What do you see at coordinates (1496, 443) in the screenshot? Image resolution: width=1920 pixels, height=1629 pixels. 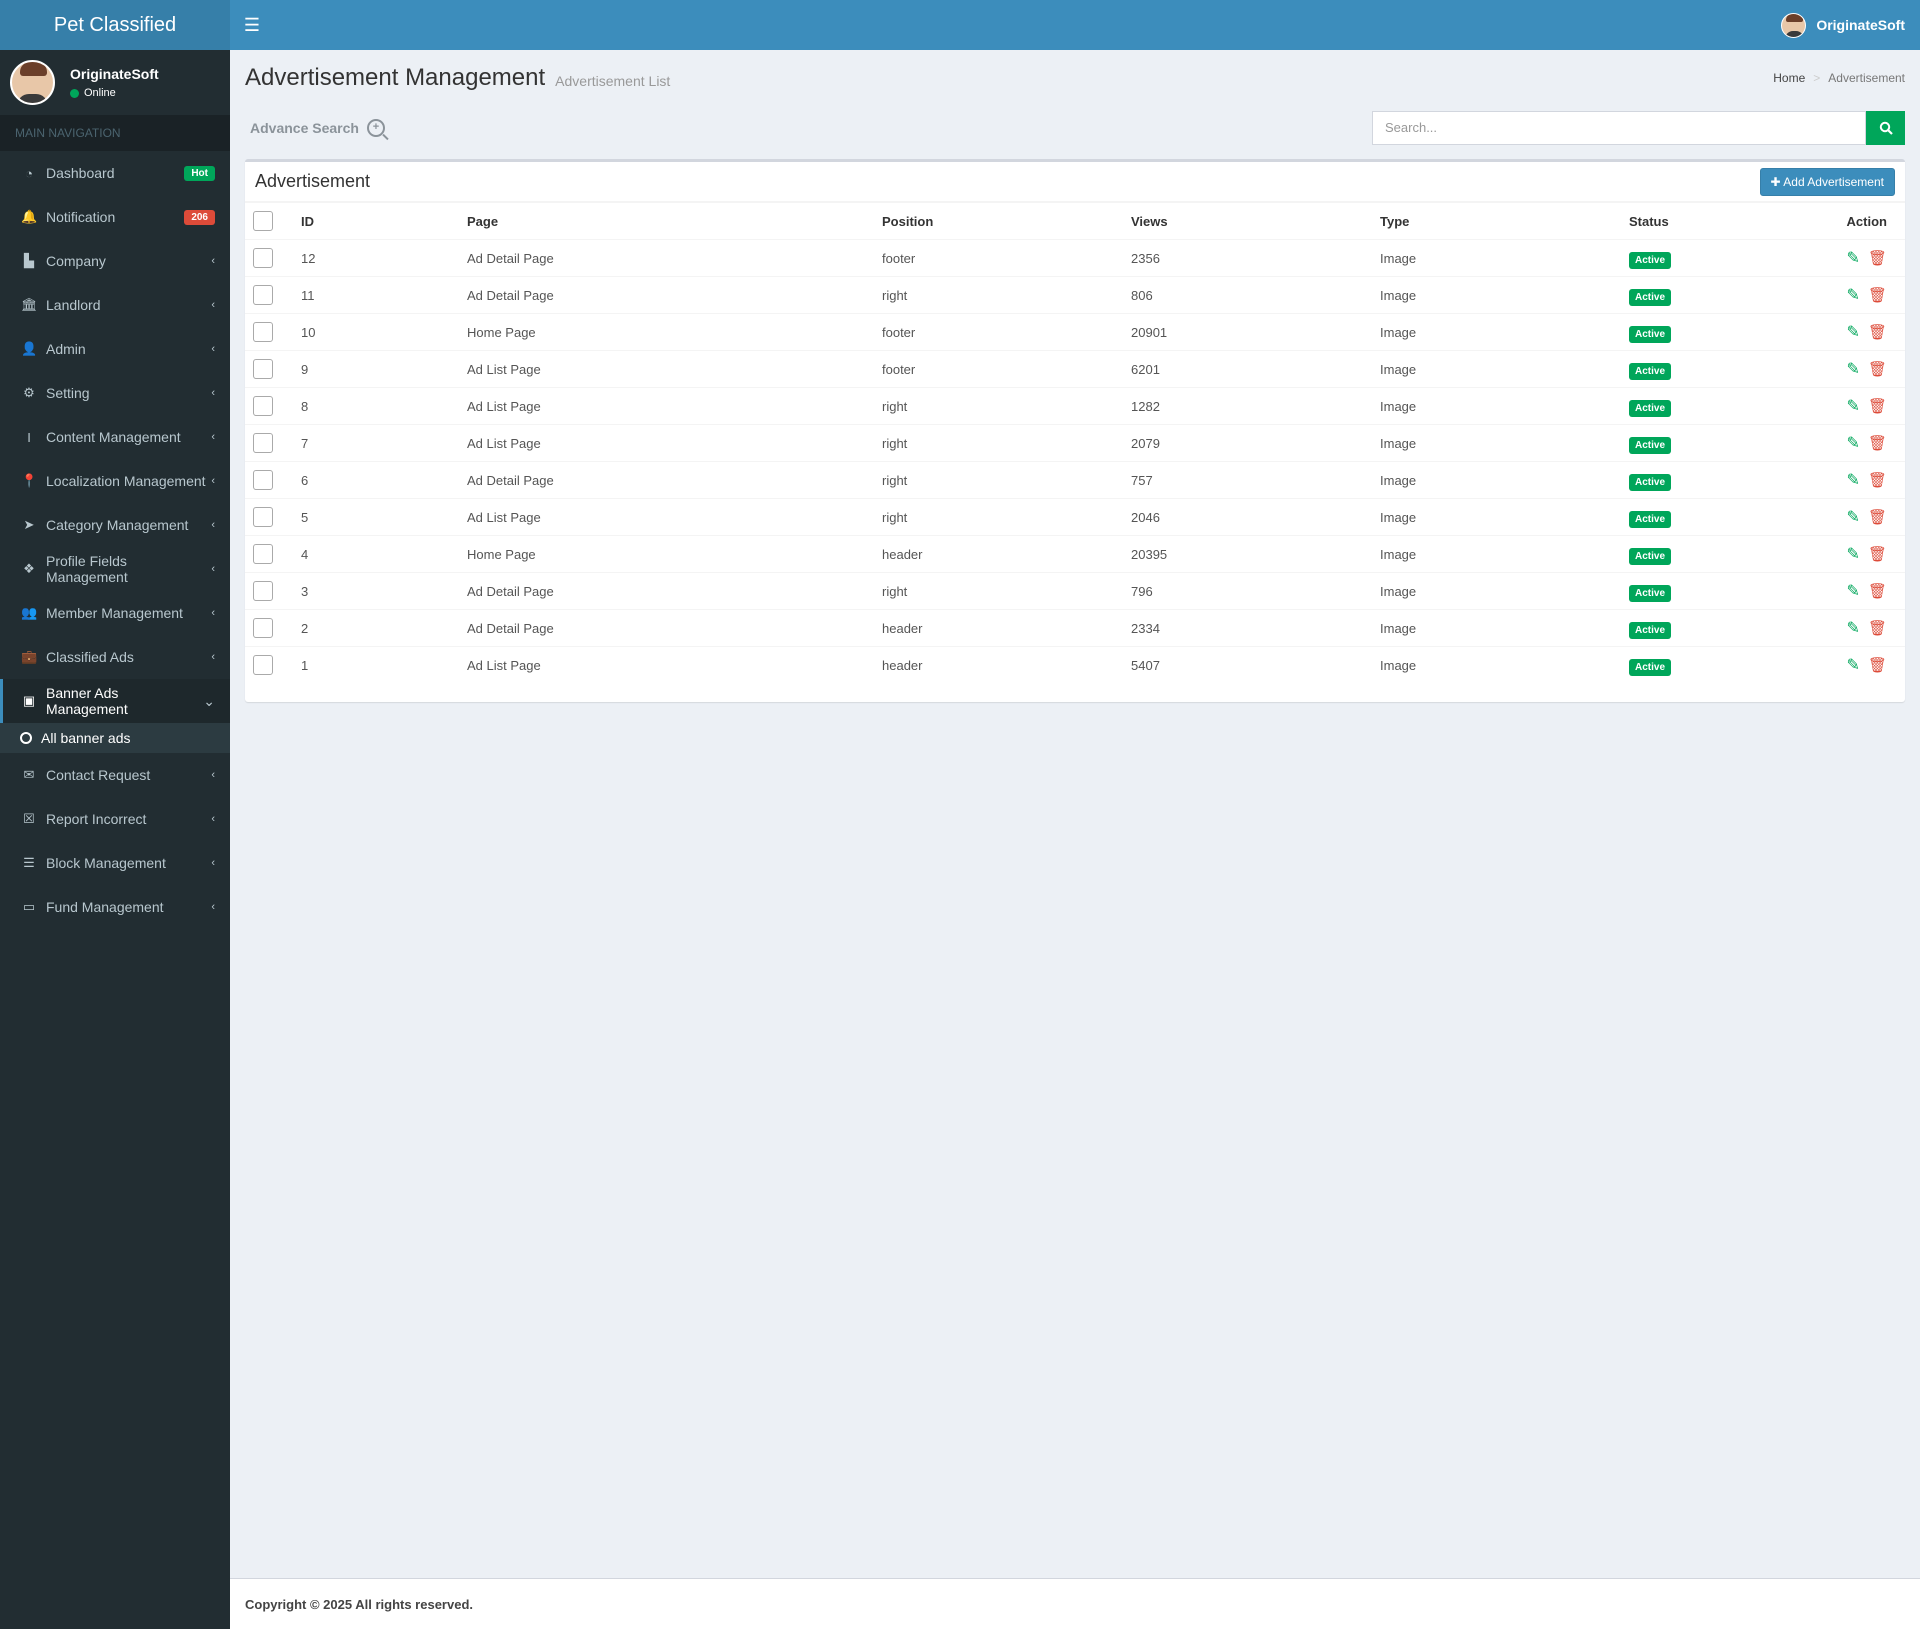 I see `cell-type: Image` at bounding box center [1496, 443].